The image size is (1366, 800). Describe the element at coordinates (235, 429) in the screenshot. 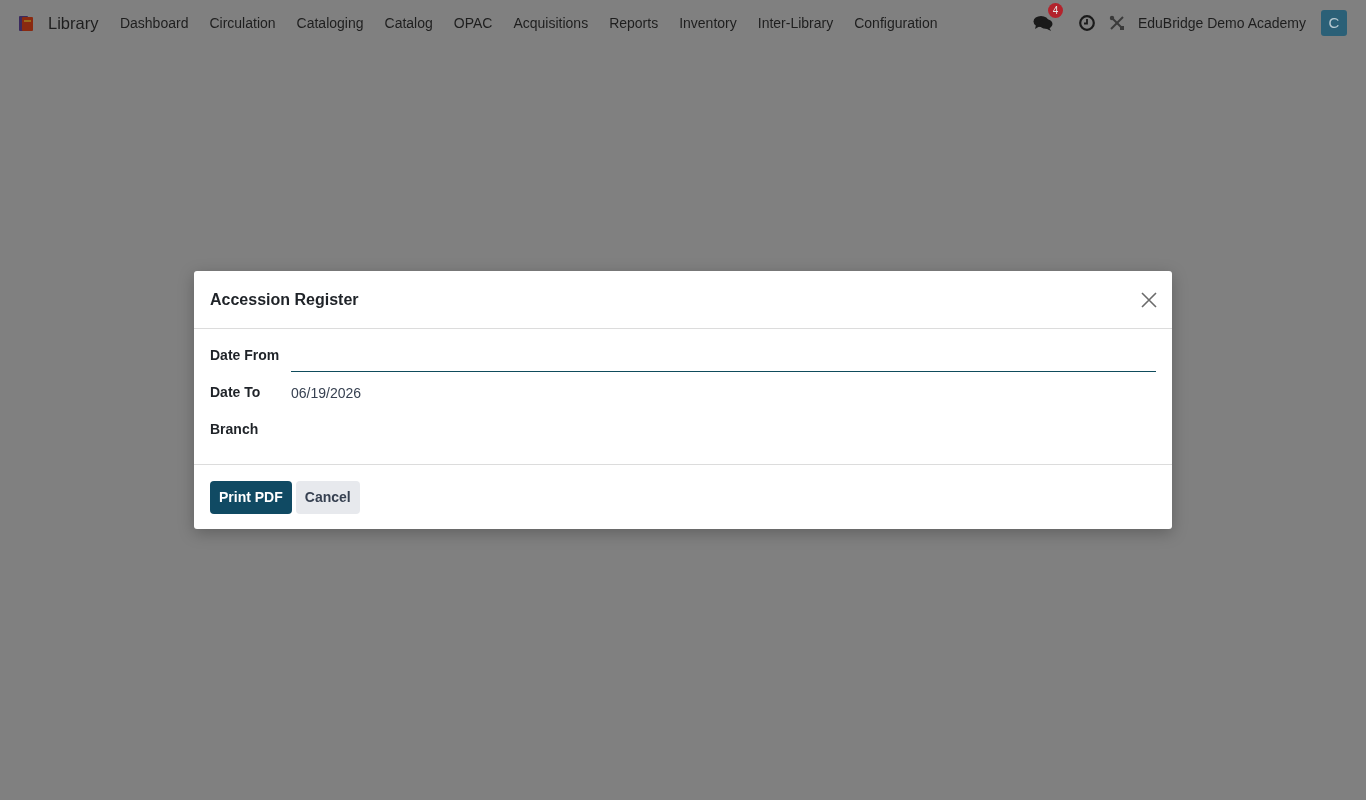

I see `field-label: Branch` at that location.